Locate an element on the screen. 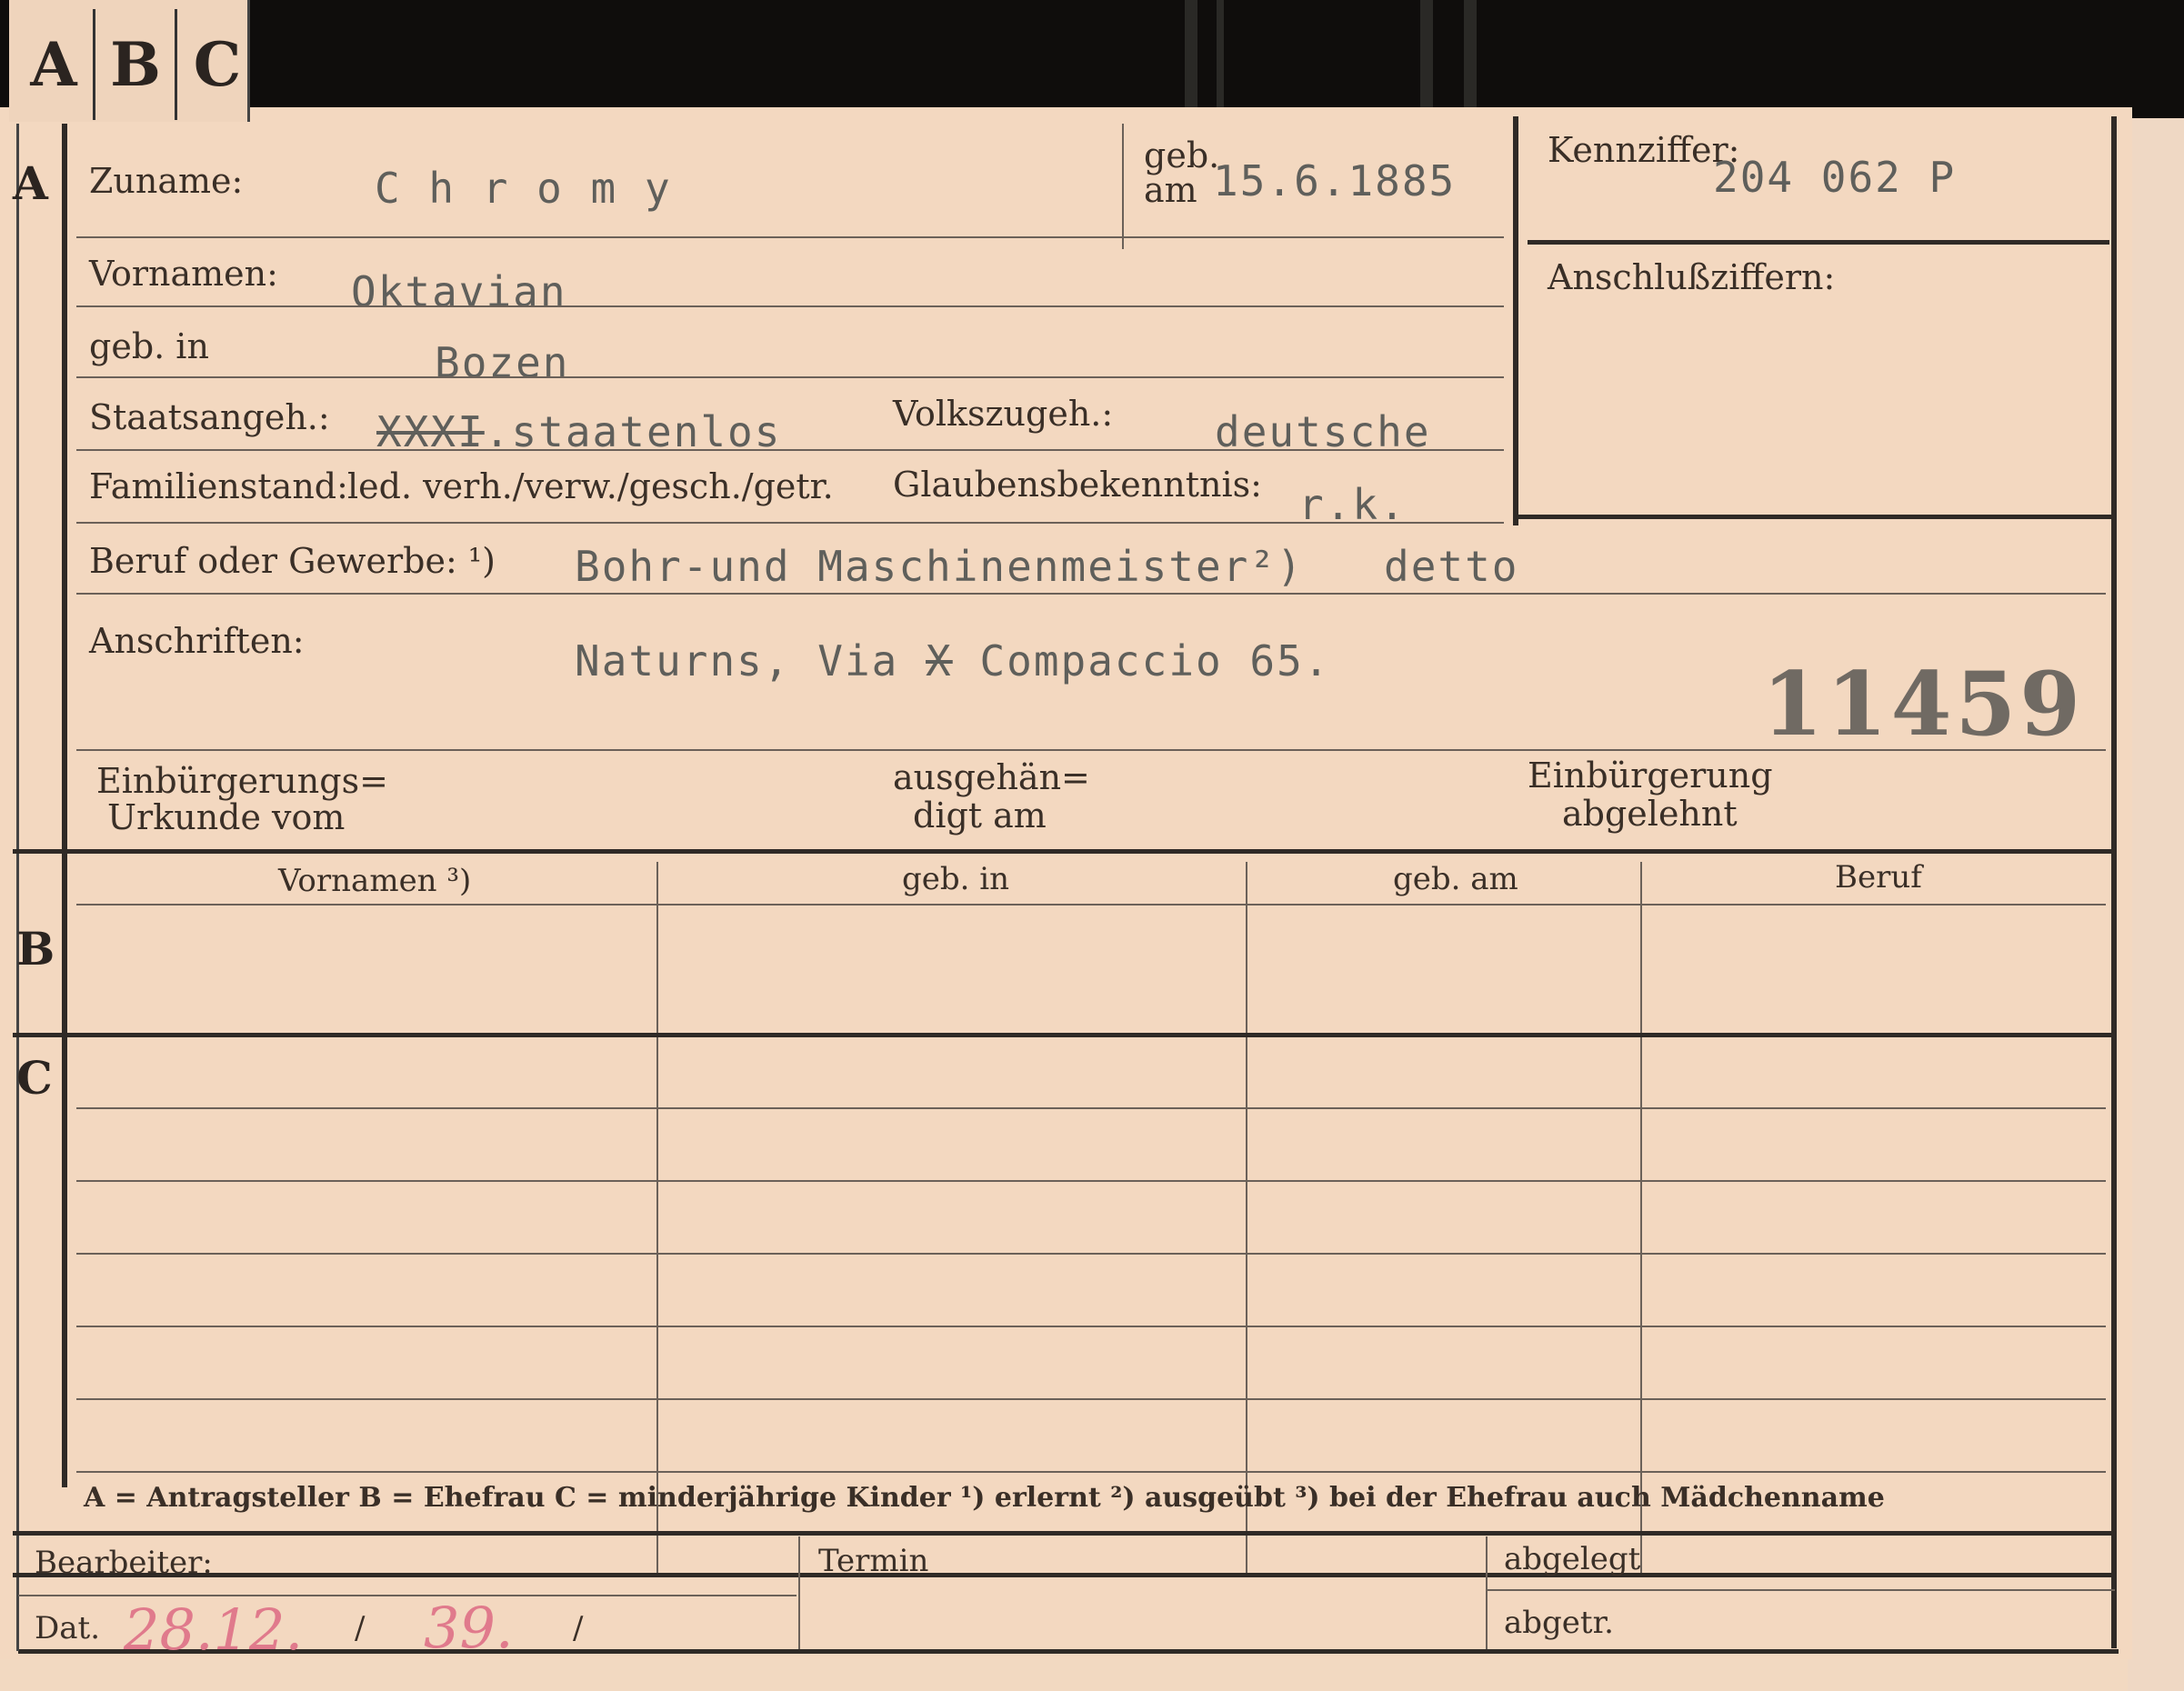  birth-date-label-geb: geb. is located at coordinates (1182, 155).